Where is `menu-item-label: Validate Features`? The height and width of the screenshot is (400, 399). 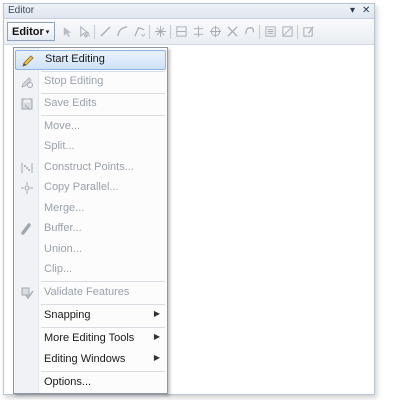
menu-item-label: Validate Features is located at coordinates (87, 292).